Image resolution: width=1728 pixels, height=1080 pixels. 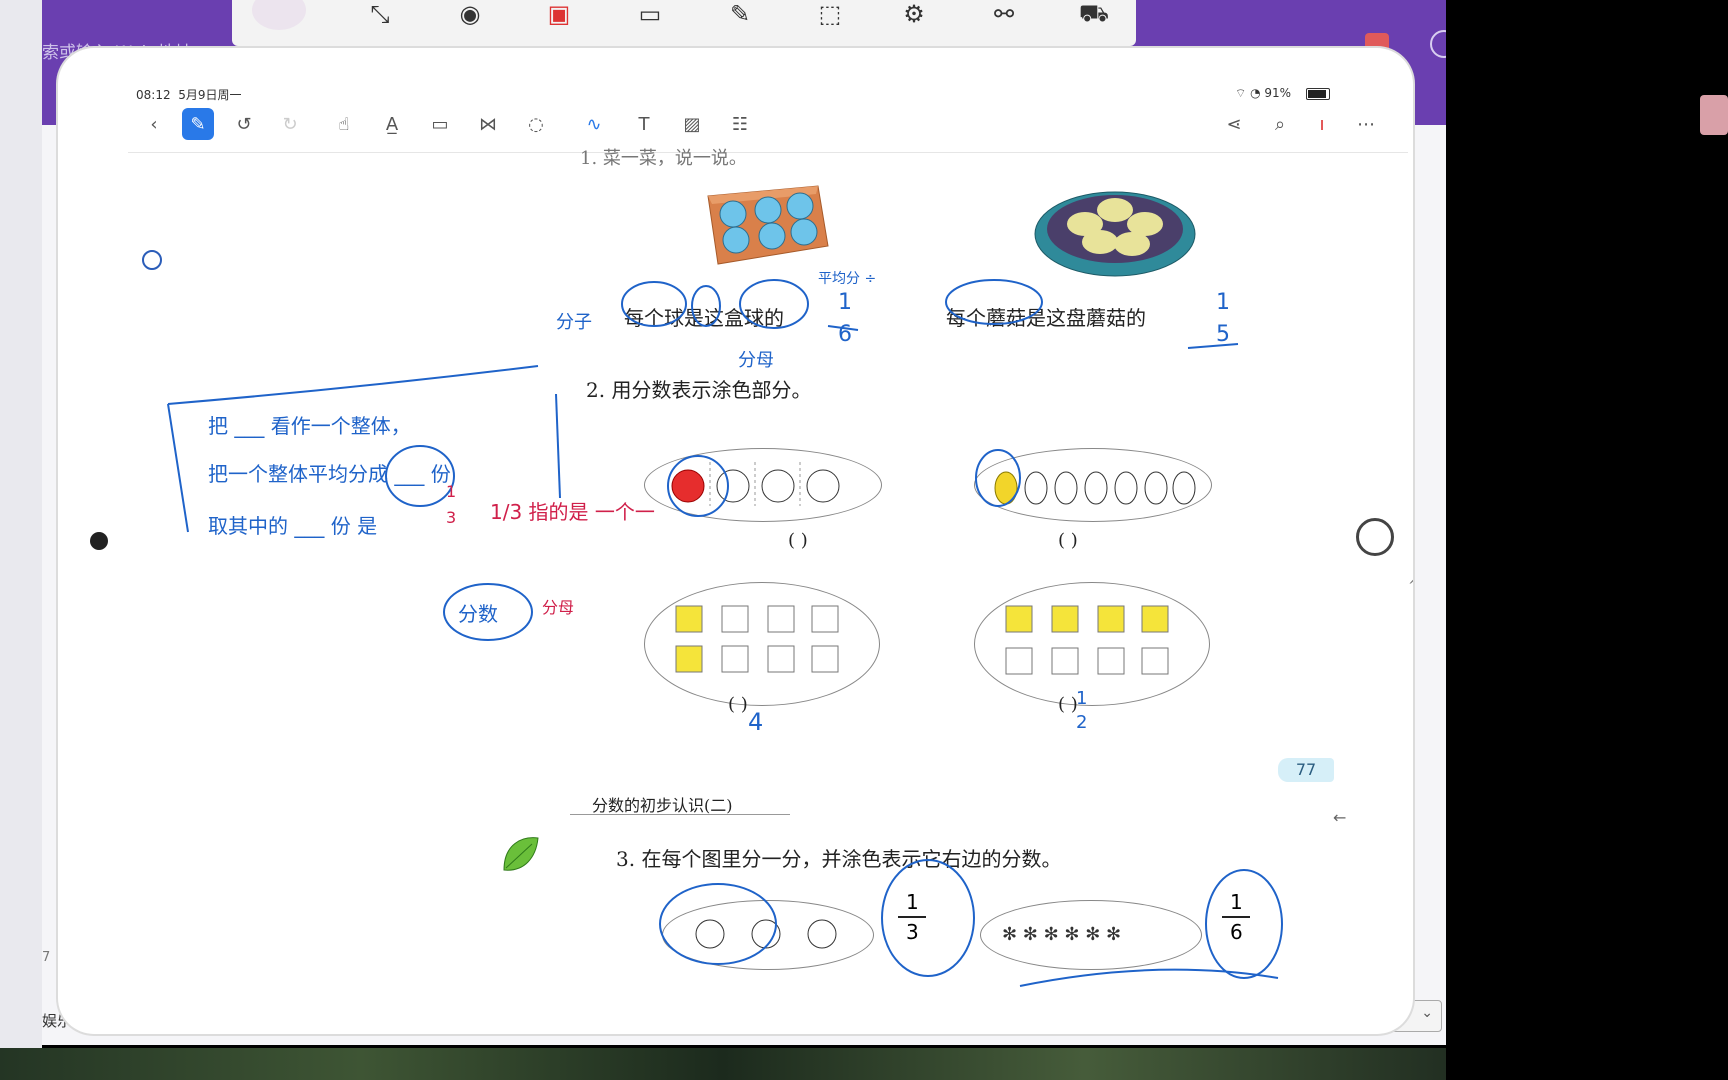 What do you see at coordinates (451, 517) in the screenshot?
I see `note-fraction-denominator: 3` at bounding box center [451, 517].